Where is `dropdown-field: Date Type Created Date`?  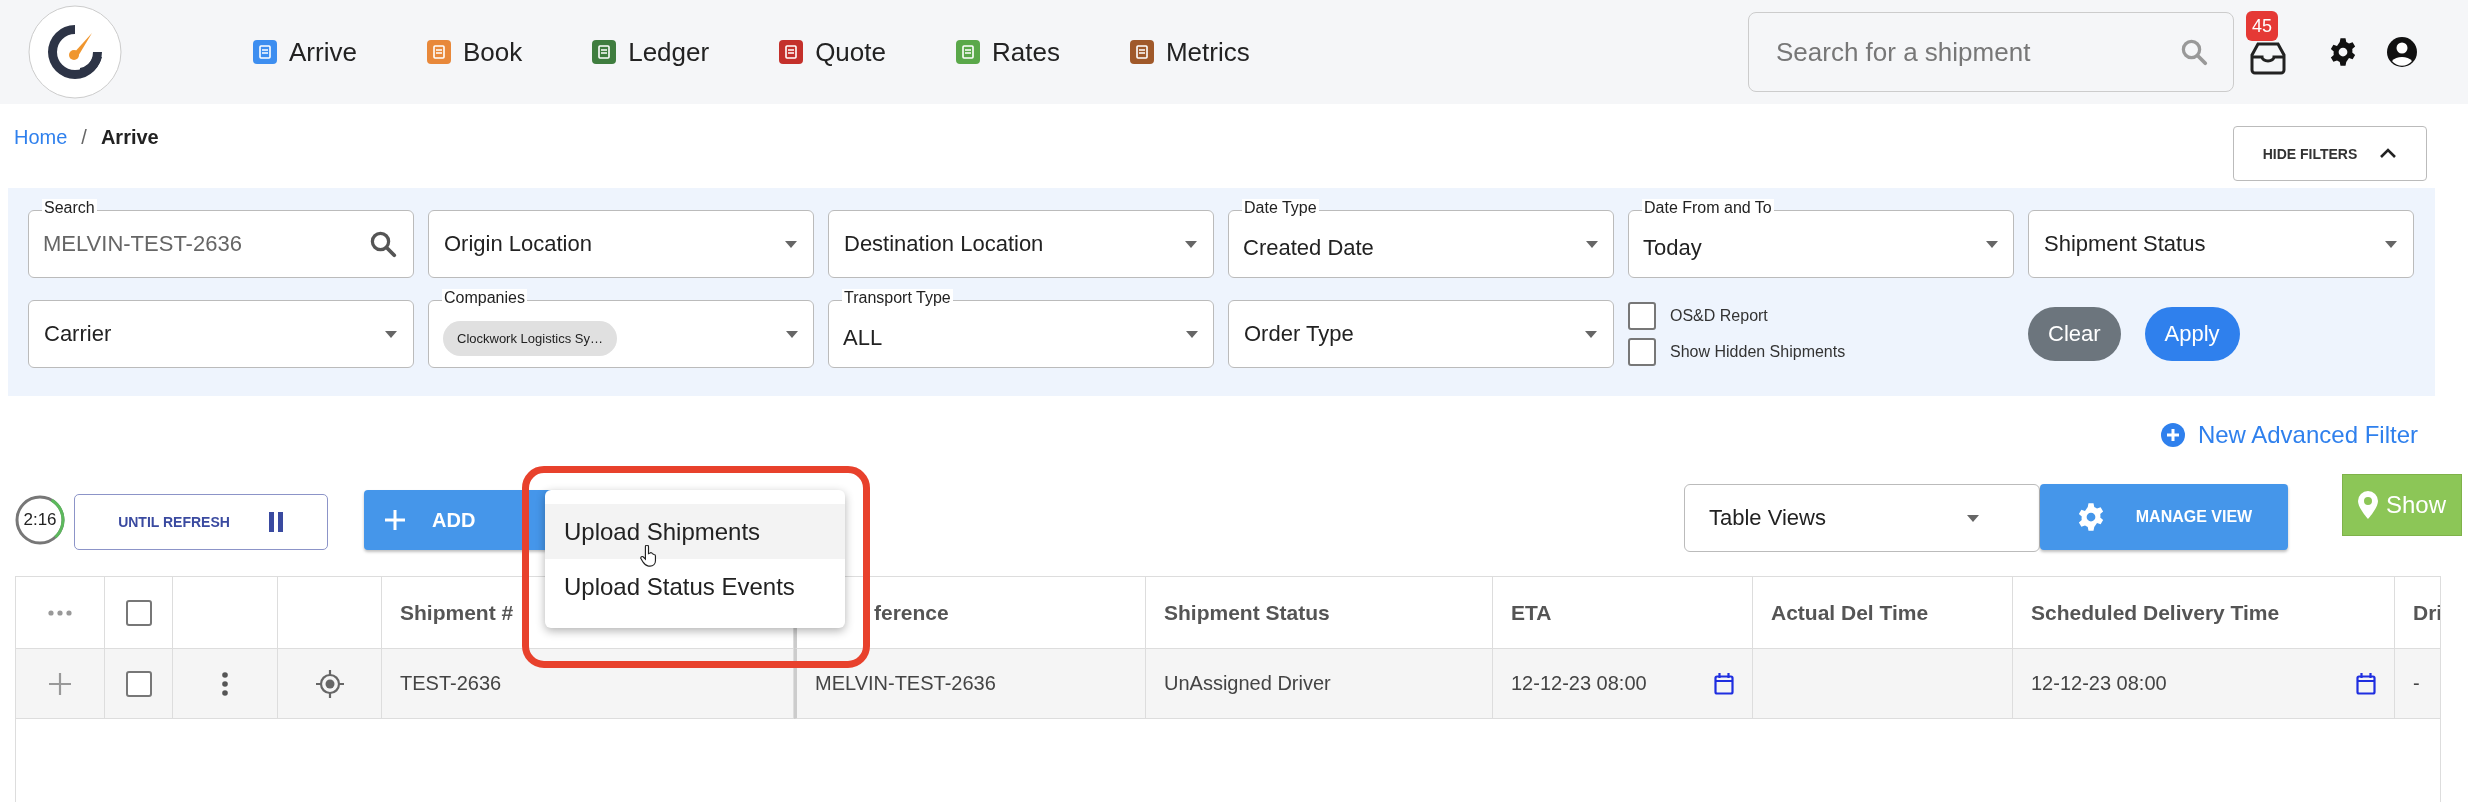 dropdown-field: Date Type Created Date is located at coordinates (1421, 238).